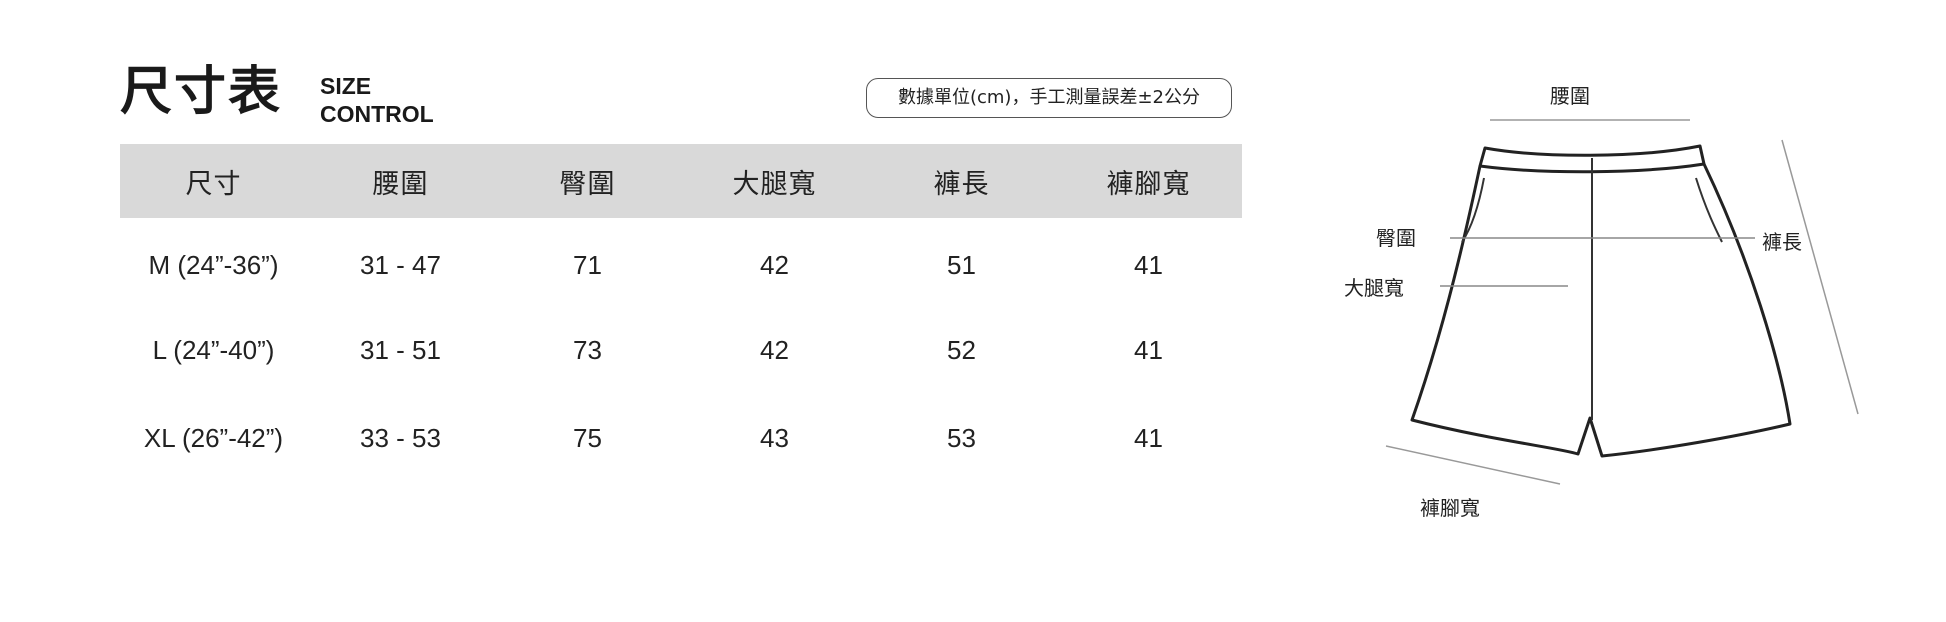  I want to click on label-hem: 褲腳寬, so click(1450, 508).